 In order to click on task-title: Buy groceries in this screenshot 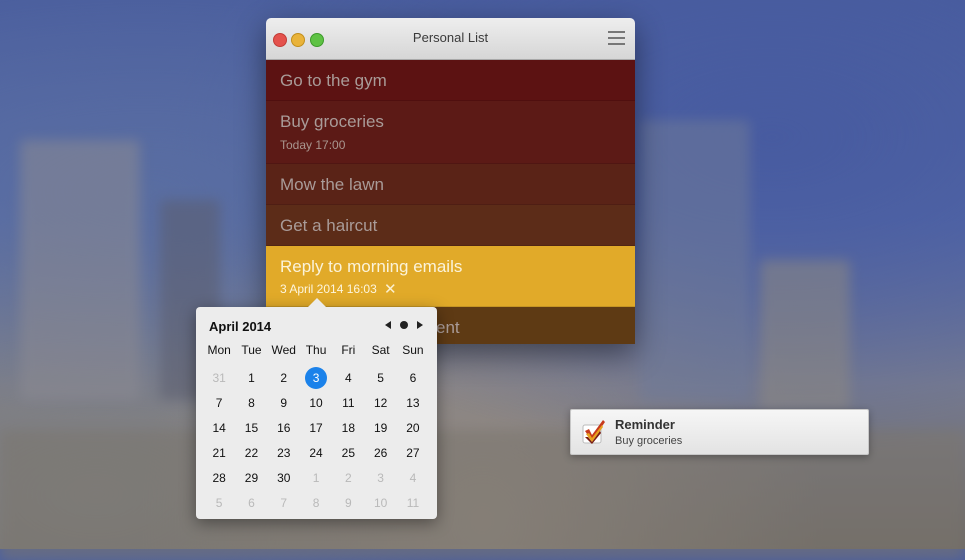, I will do `click(332, 121)`.